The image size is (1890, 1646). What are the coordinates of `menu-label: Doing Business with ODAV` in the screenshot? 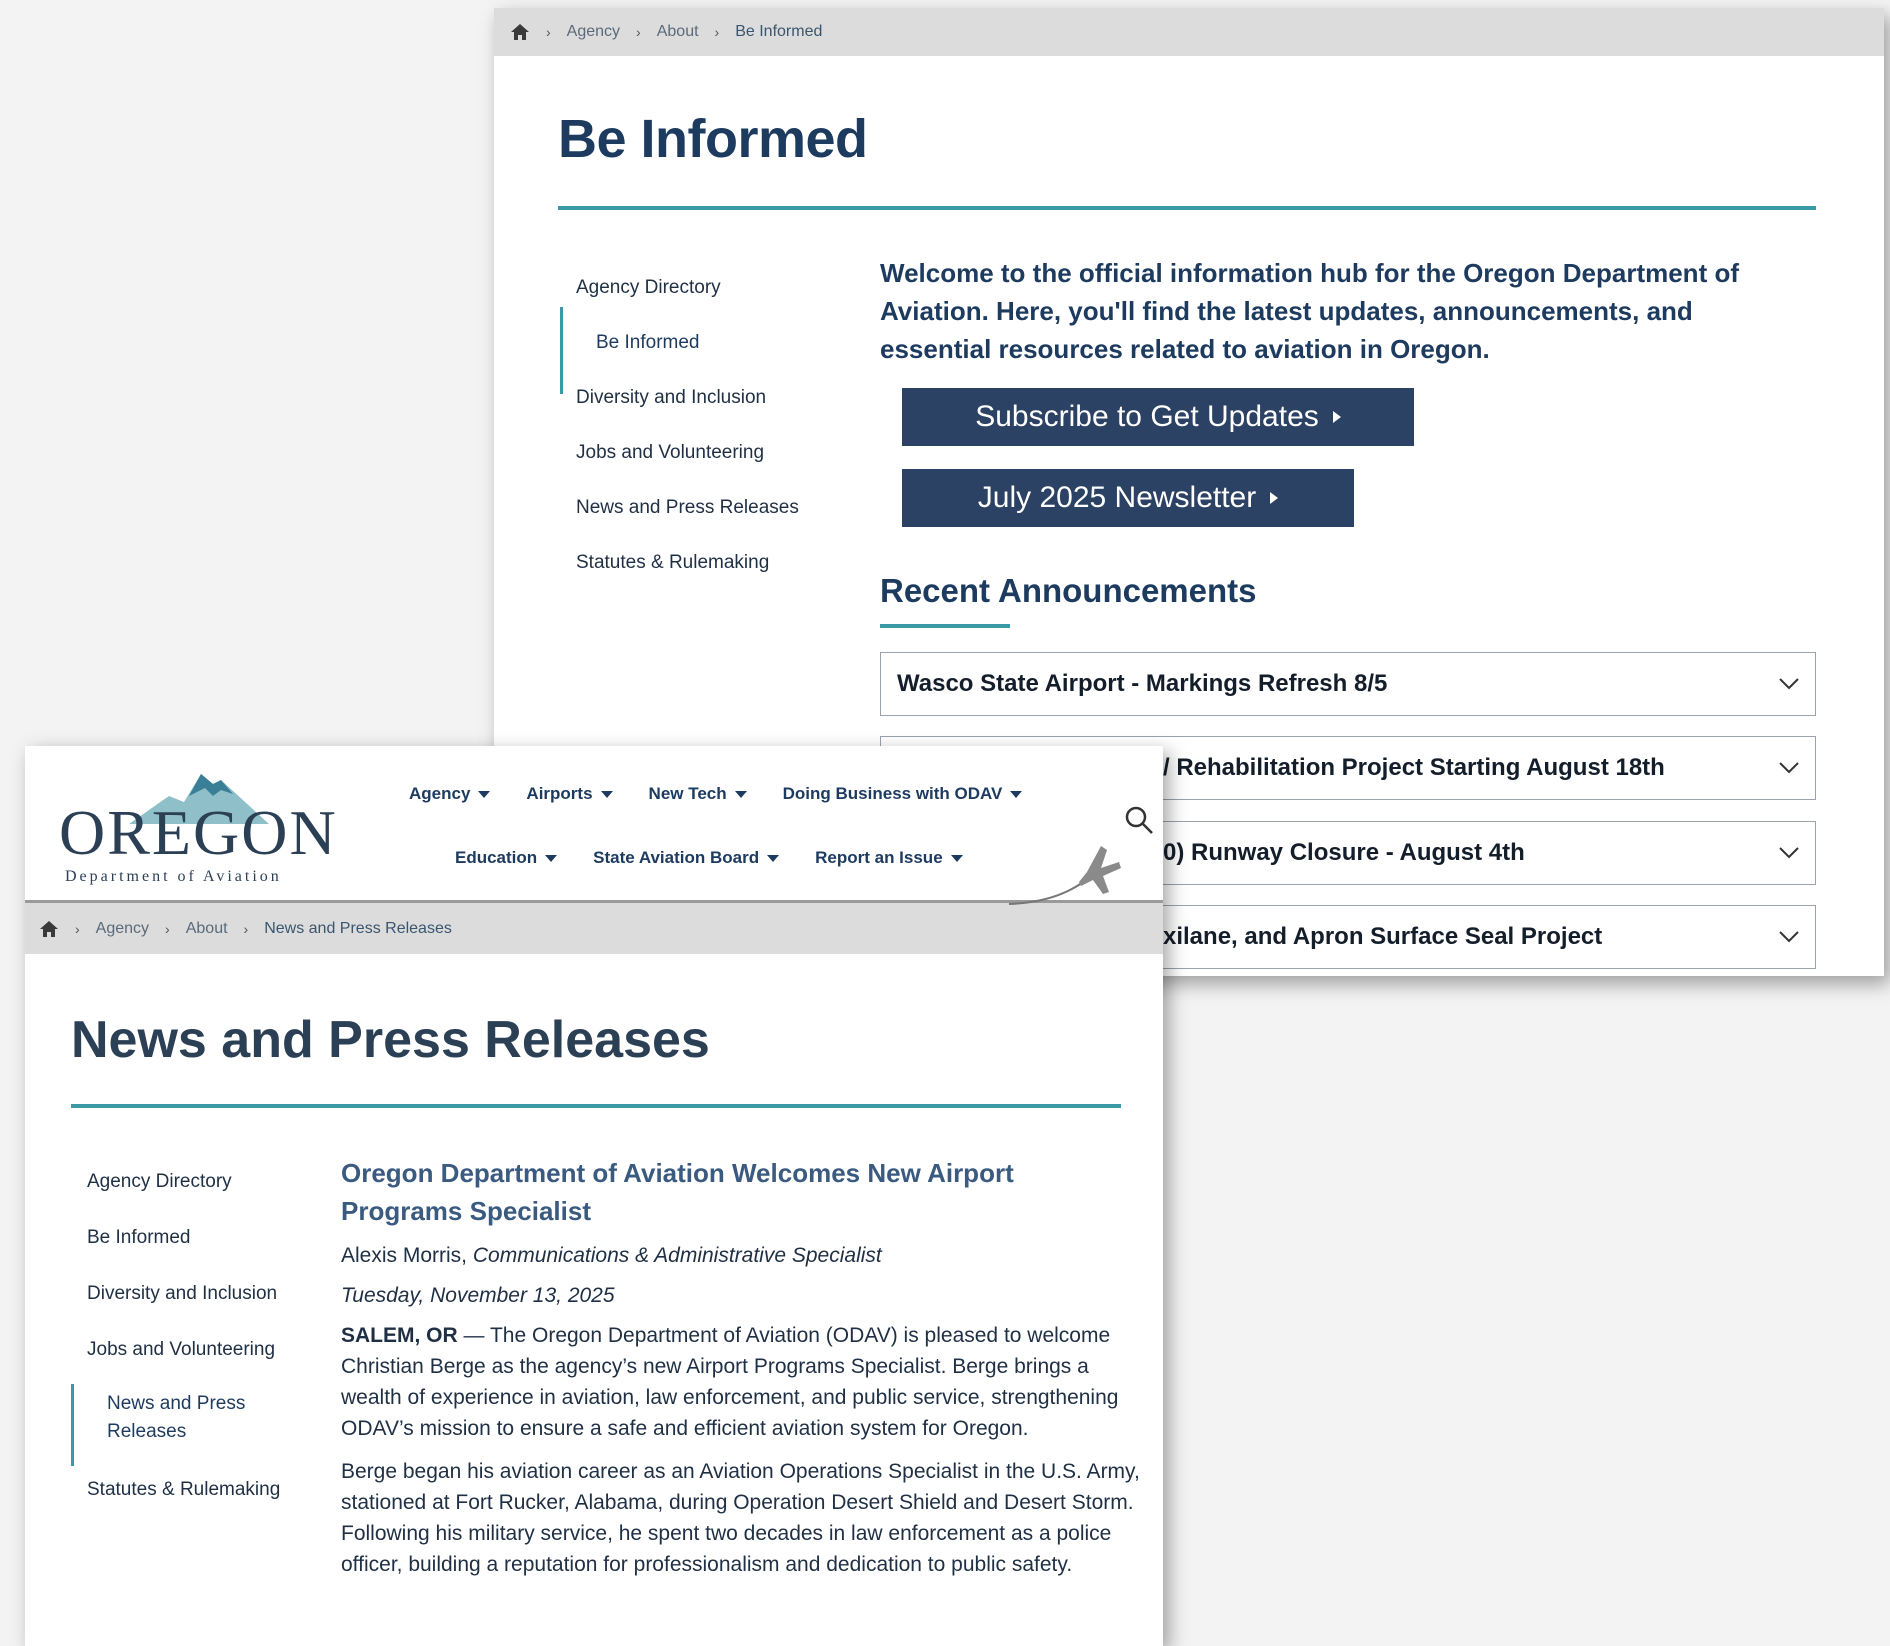 It's located at (892, 793).